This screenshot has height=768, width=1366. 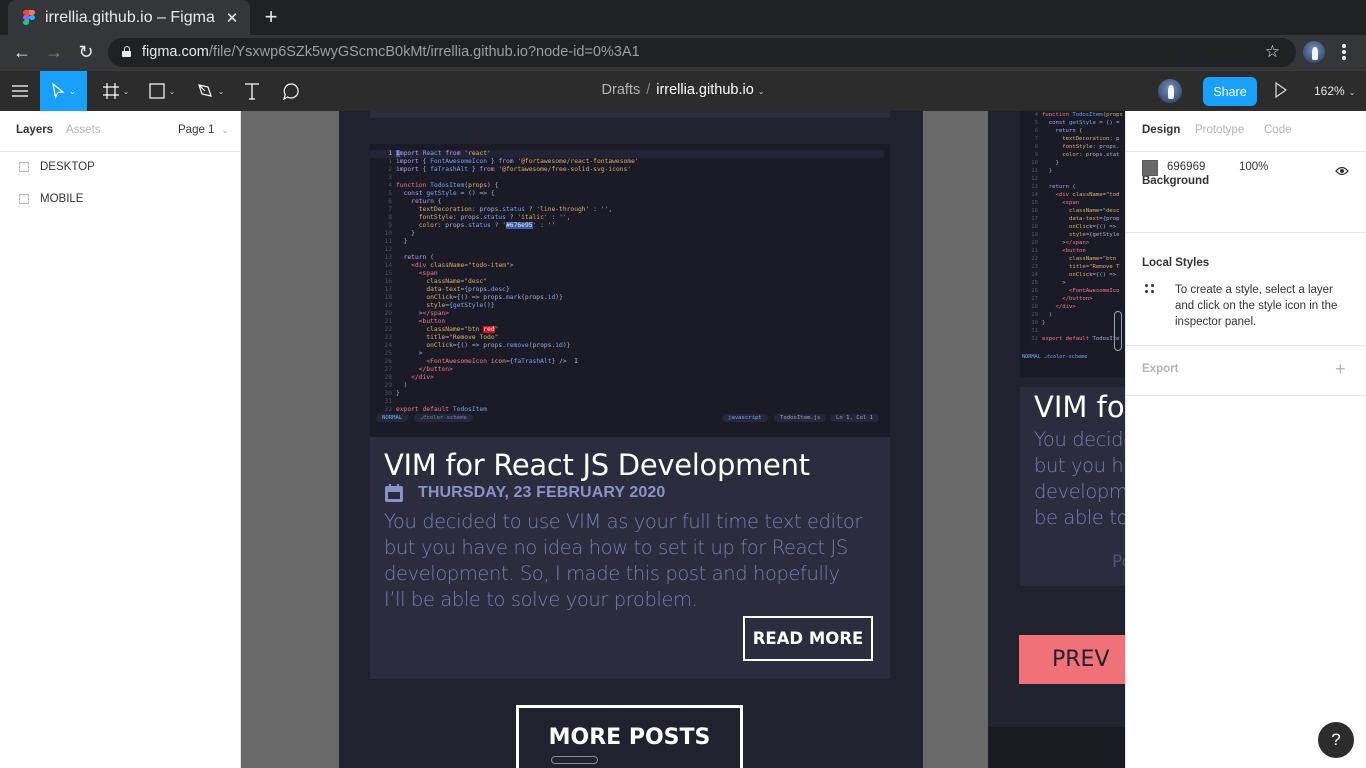 What do you see at coordinates (120, 199) in the screenshot?
I see `layer-item-mobile: MOBILE` at bounding box center [120, 199].